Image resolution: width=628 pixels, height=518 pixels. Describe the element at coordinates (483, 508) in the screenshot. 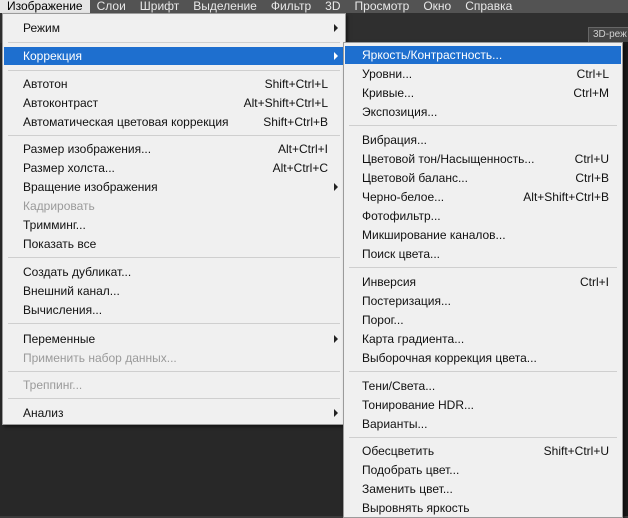

I see `submenu-item-equalize: Выровнять яркость` at that location.